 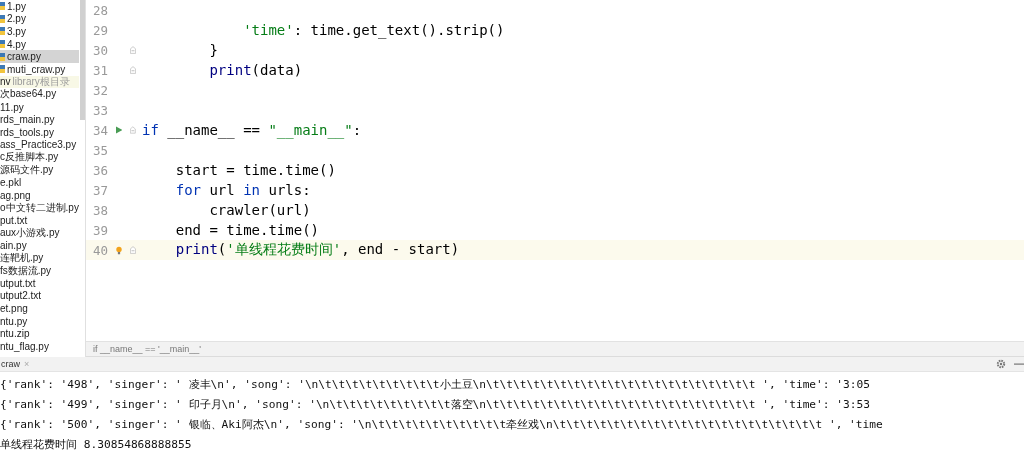 I want to click on line-number: 30, so click(x=99, y=50).